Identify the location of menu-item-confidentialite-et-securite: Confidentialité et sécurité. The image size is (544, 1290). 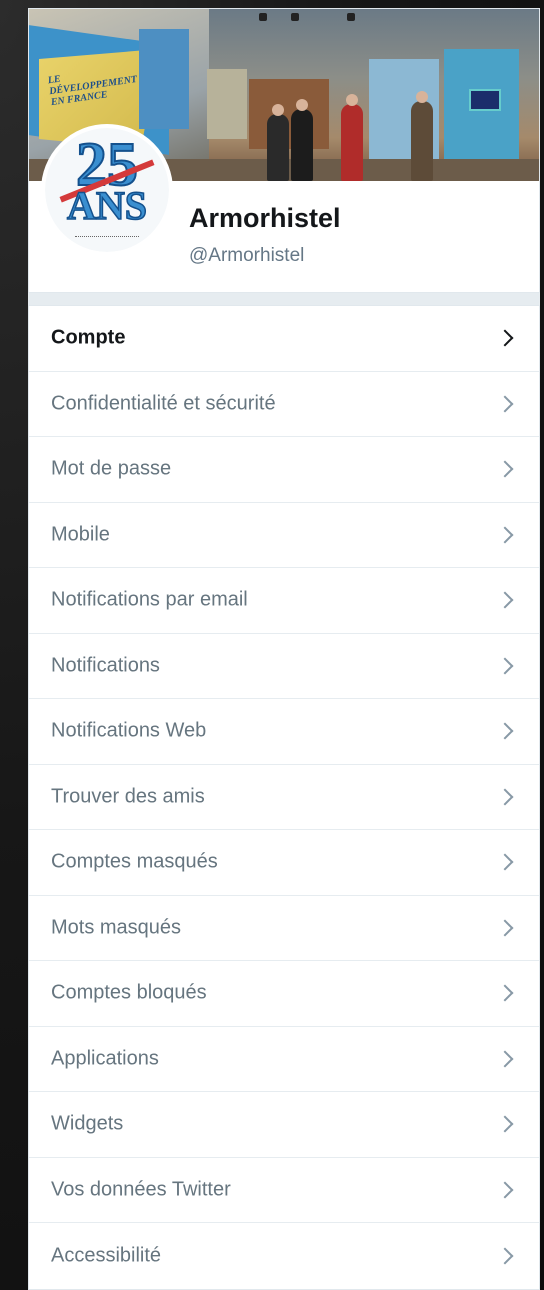
(284, 404).